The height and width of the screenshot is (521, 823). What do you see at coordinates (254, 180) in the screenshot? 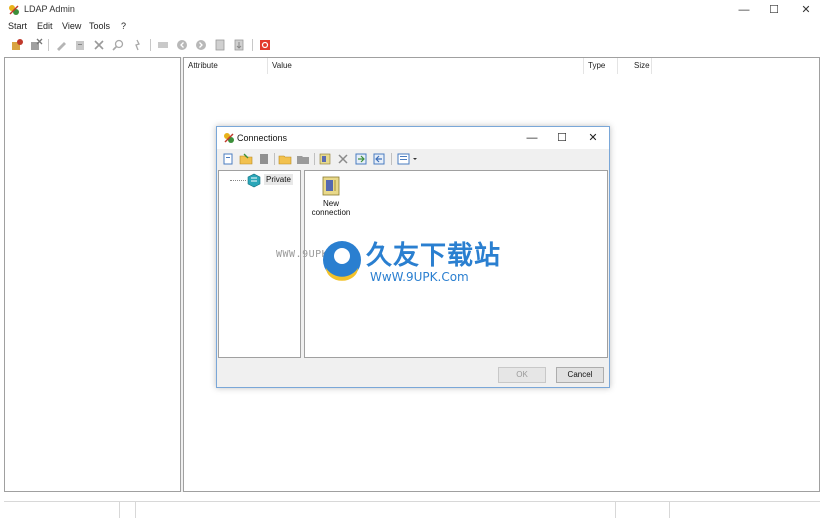
I see `private-folder-icon` at bounding box center [254, 180].